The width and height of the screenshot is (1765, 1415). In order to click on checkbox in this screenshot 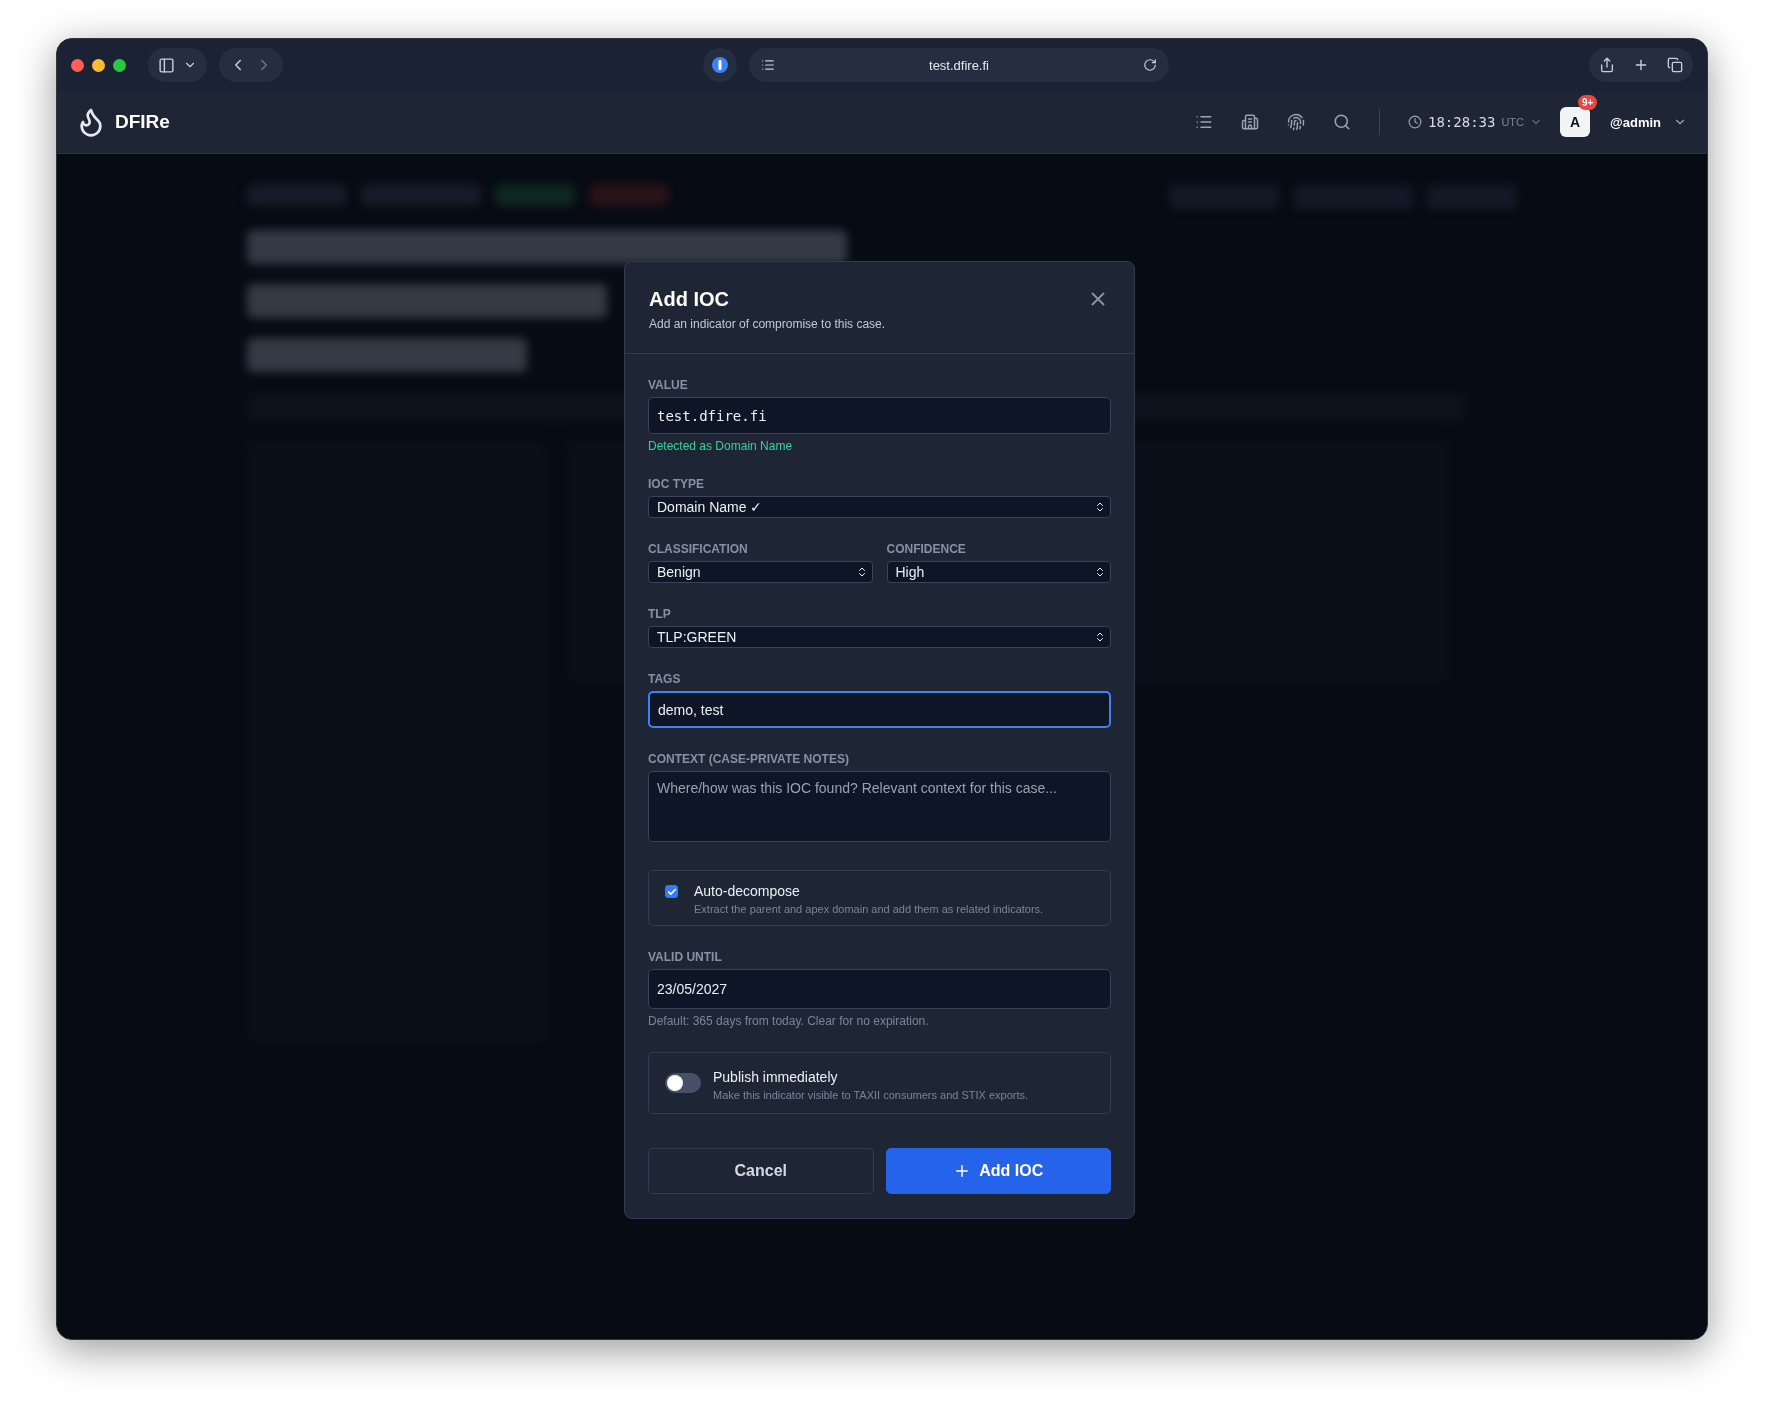, I will do `click(671, 891)`.